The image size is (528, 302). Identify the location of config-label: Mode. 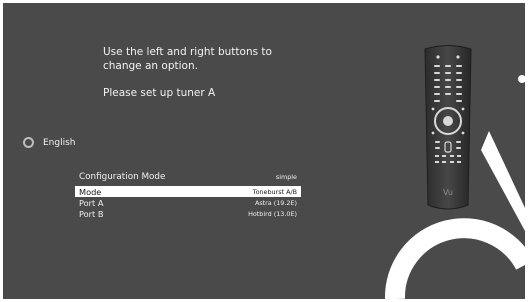
(90, 191).